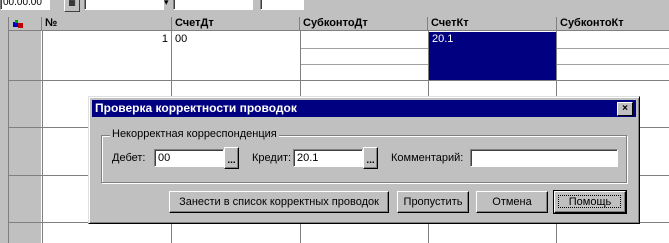  I want to click on column-header-num: №, so click(107, 24).